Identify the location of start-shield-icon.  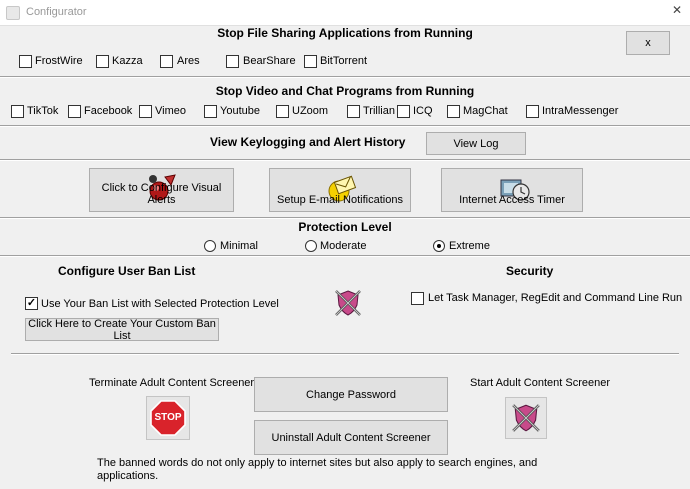
(526, 418).